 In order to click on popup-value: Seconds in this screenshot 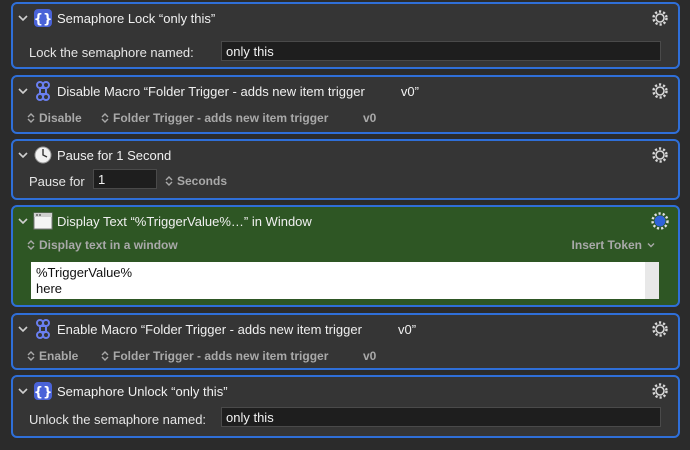, I will do `click(202, 181)`.